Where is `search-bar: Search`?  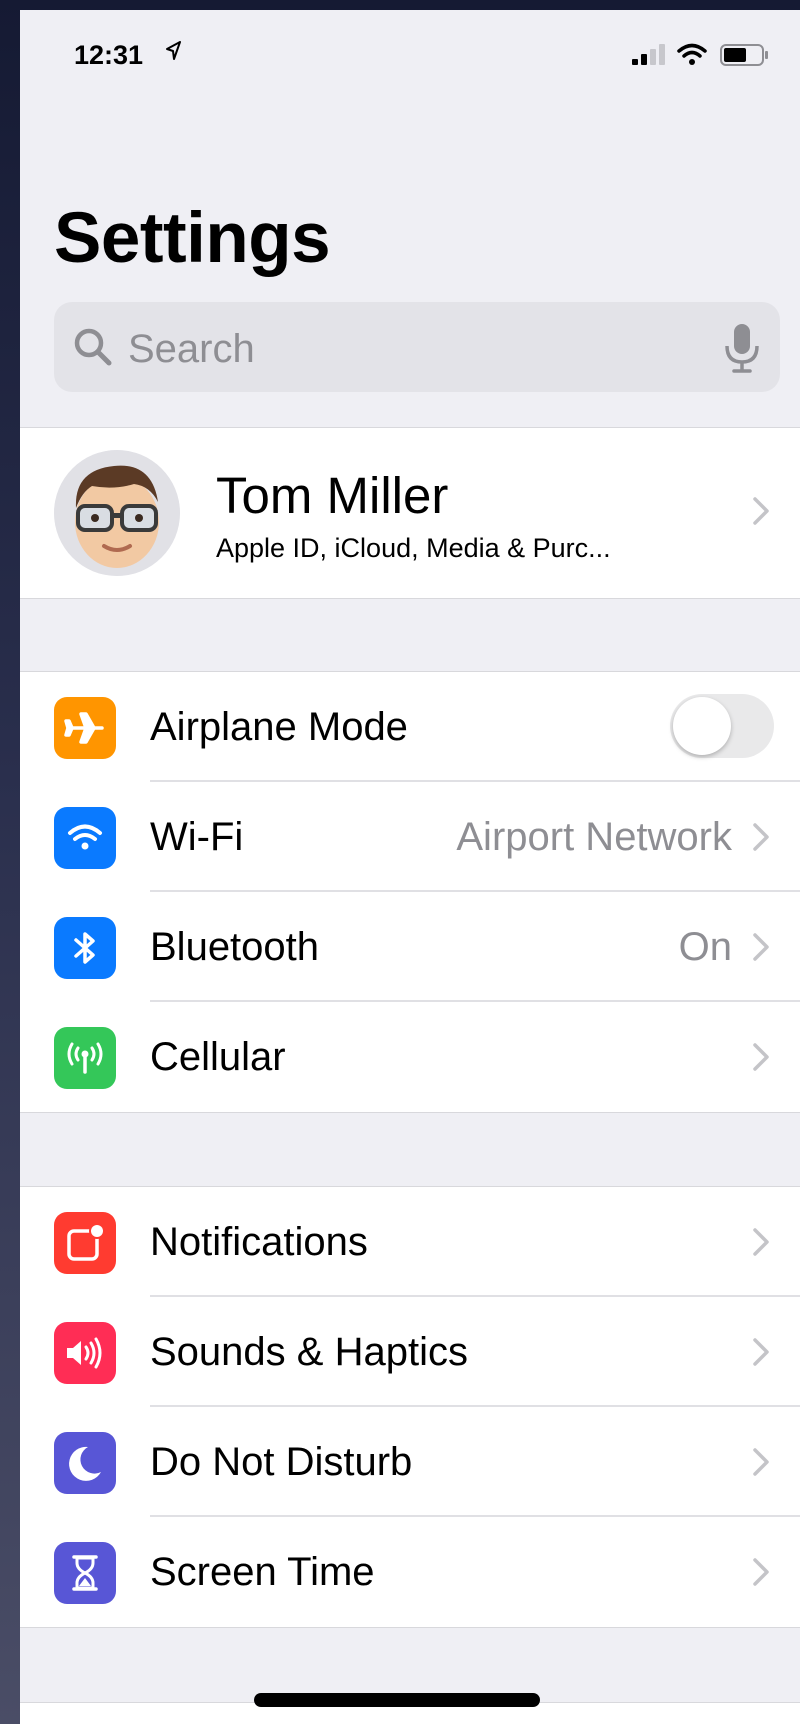
search-bar: Search is located at coordinates (417, 347).